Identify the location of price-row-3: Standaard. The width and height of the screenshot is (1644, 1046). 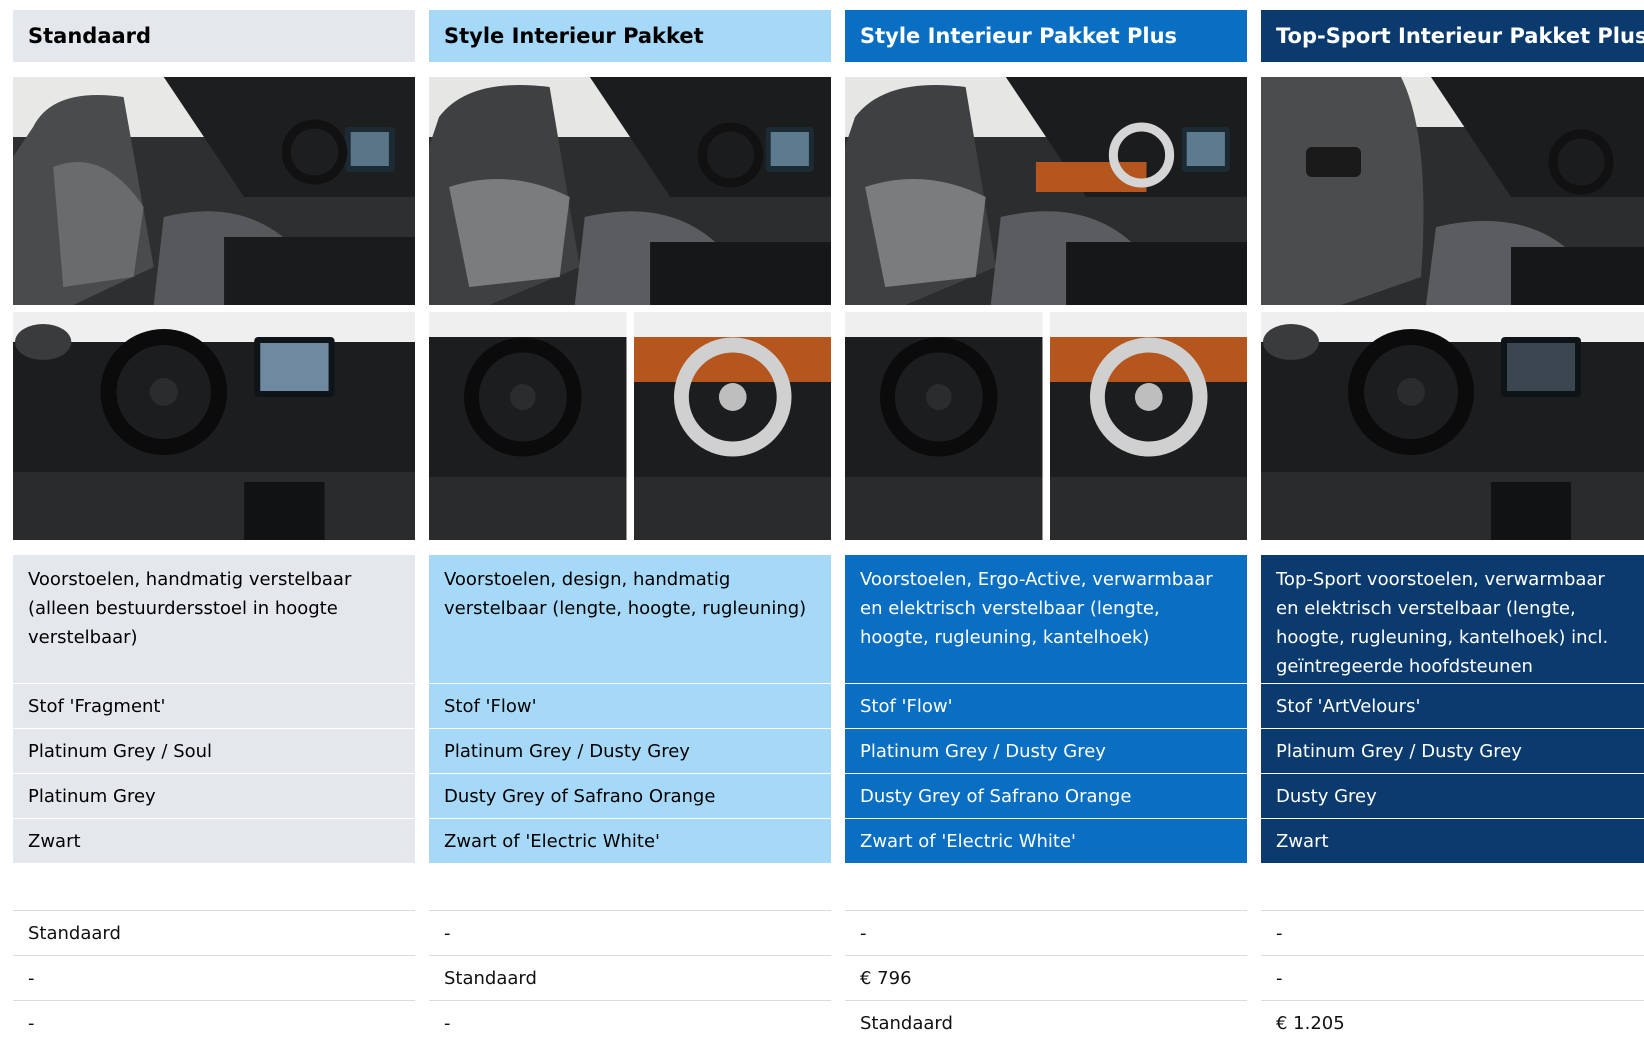
(1046, 1022).